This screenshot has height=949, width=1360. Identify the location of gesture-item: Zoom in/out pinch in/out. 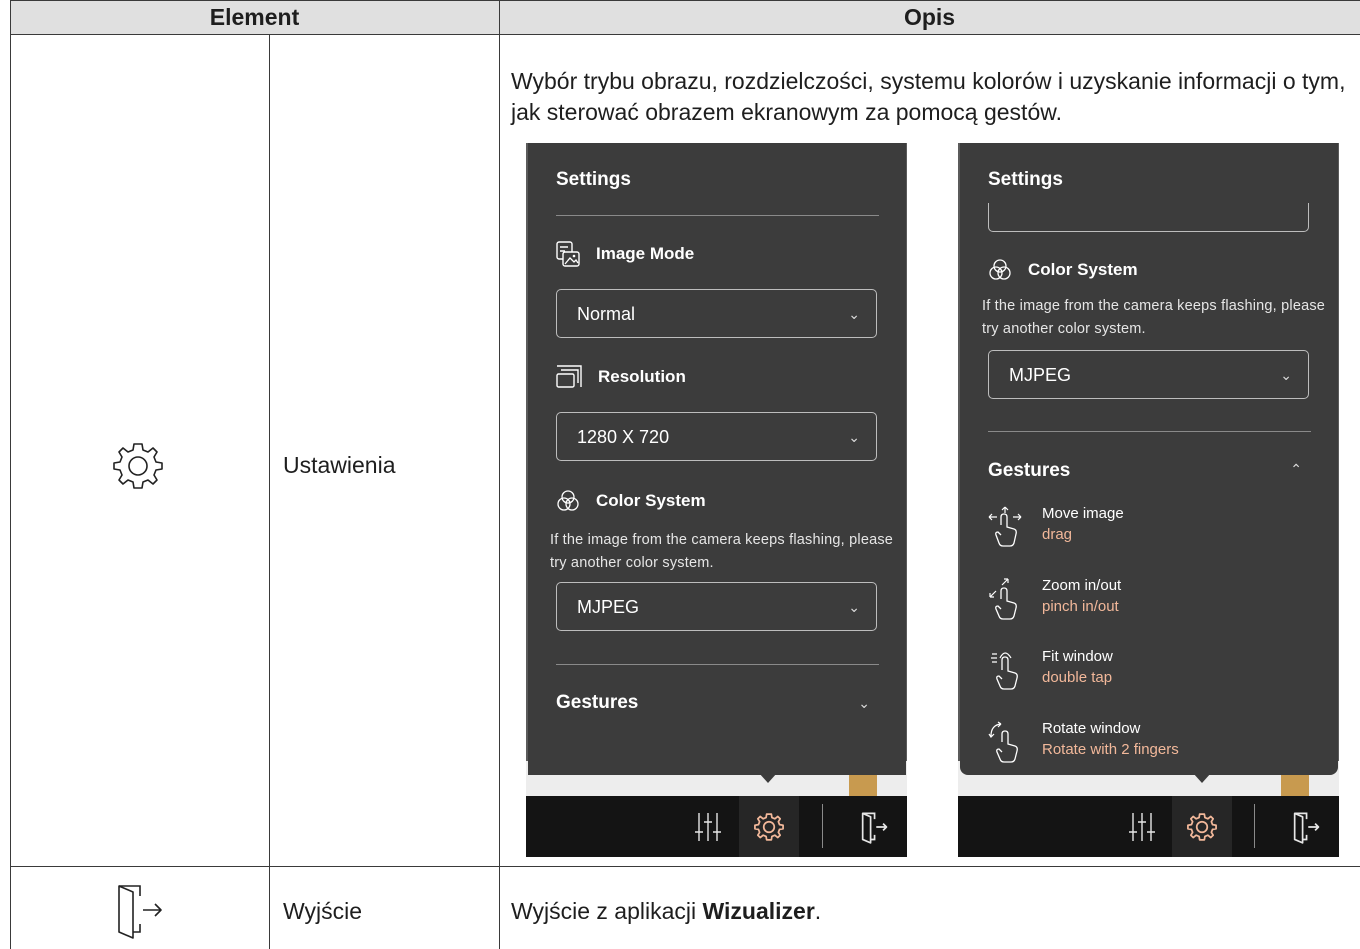
(1146, 600).